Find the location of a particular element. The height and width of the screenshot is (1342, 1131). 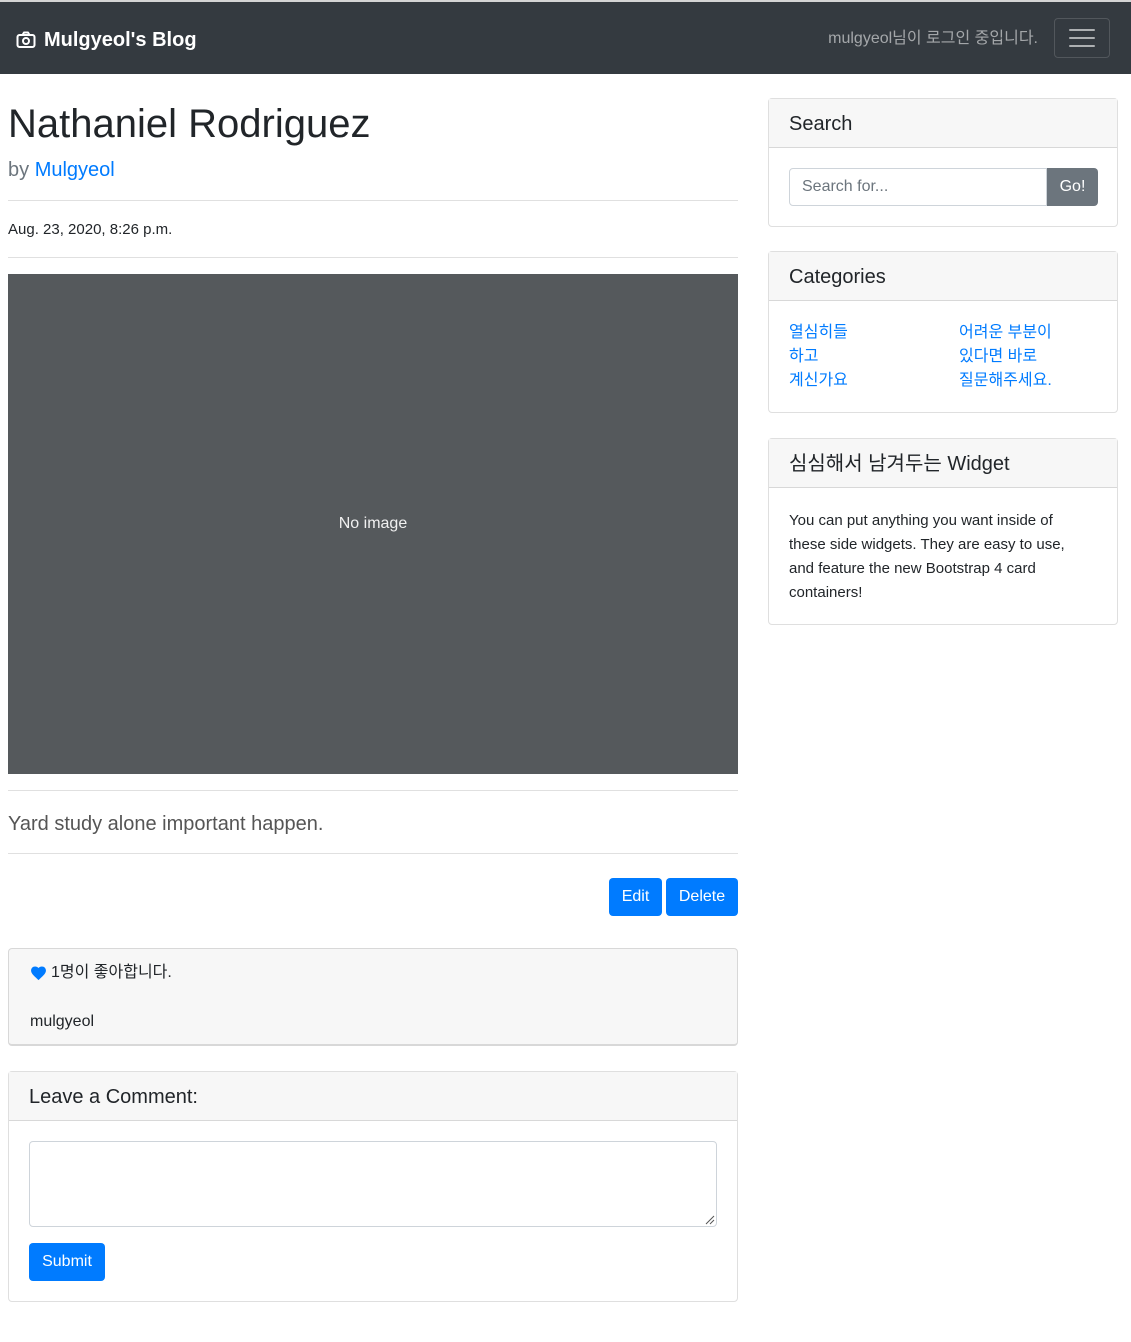

like-count-line: 1명이 좋아합니다. is located at coordinates (101, 973).